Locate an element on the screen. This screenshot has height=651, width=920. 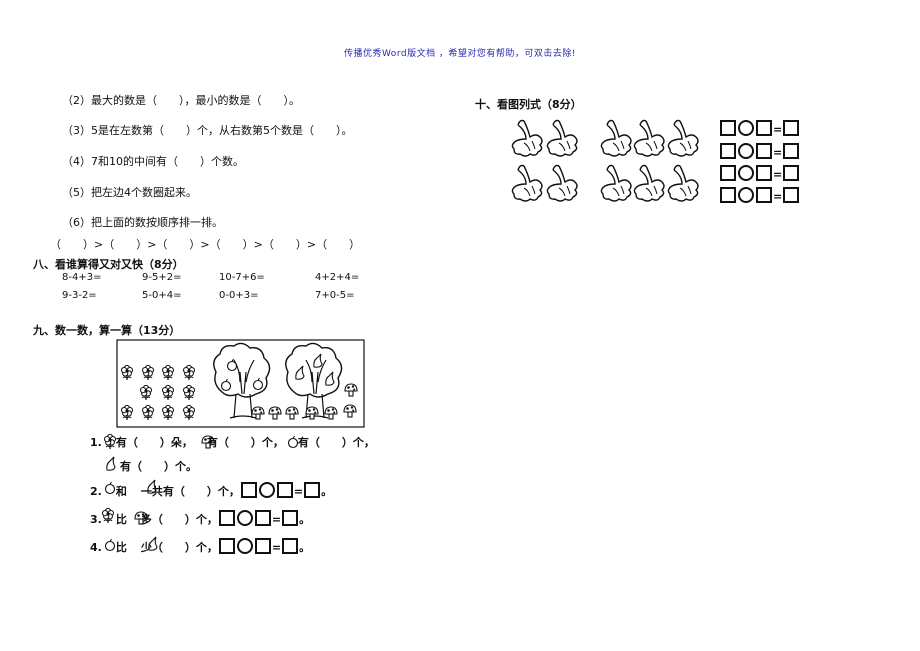
s10-r2-equals: = is located at coordinates (778, 152).